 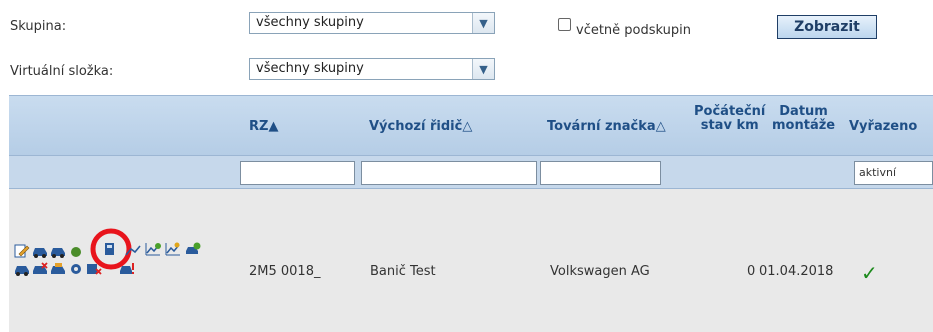 I want to click on virtual-folder-value: všechny skupiny, so click(x=310, y=68).